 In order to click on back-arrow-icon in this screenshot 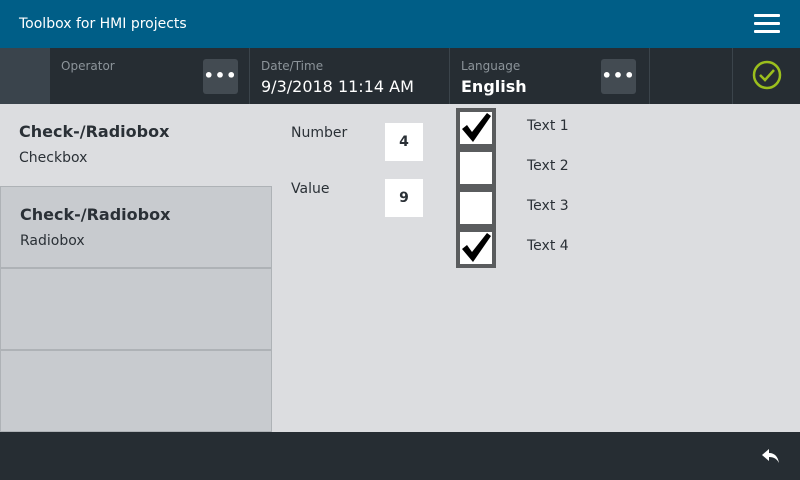, I will do `click(771, 456)`.